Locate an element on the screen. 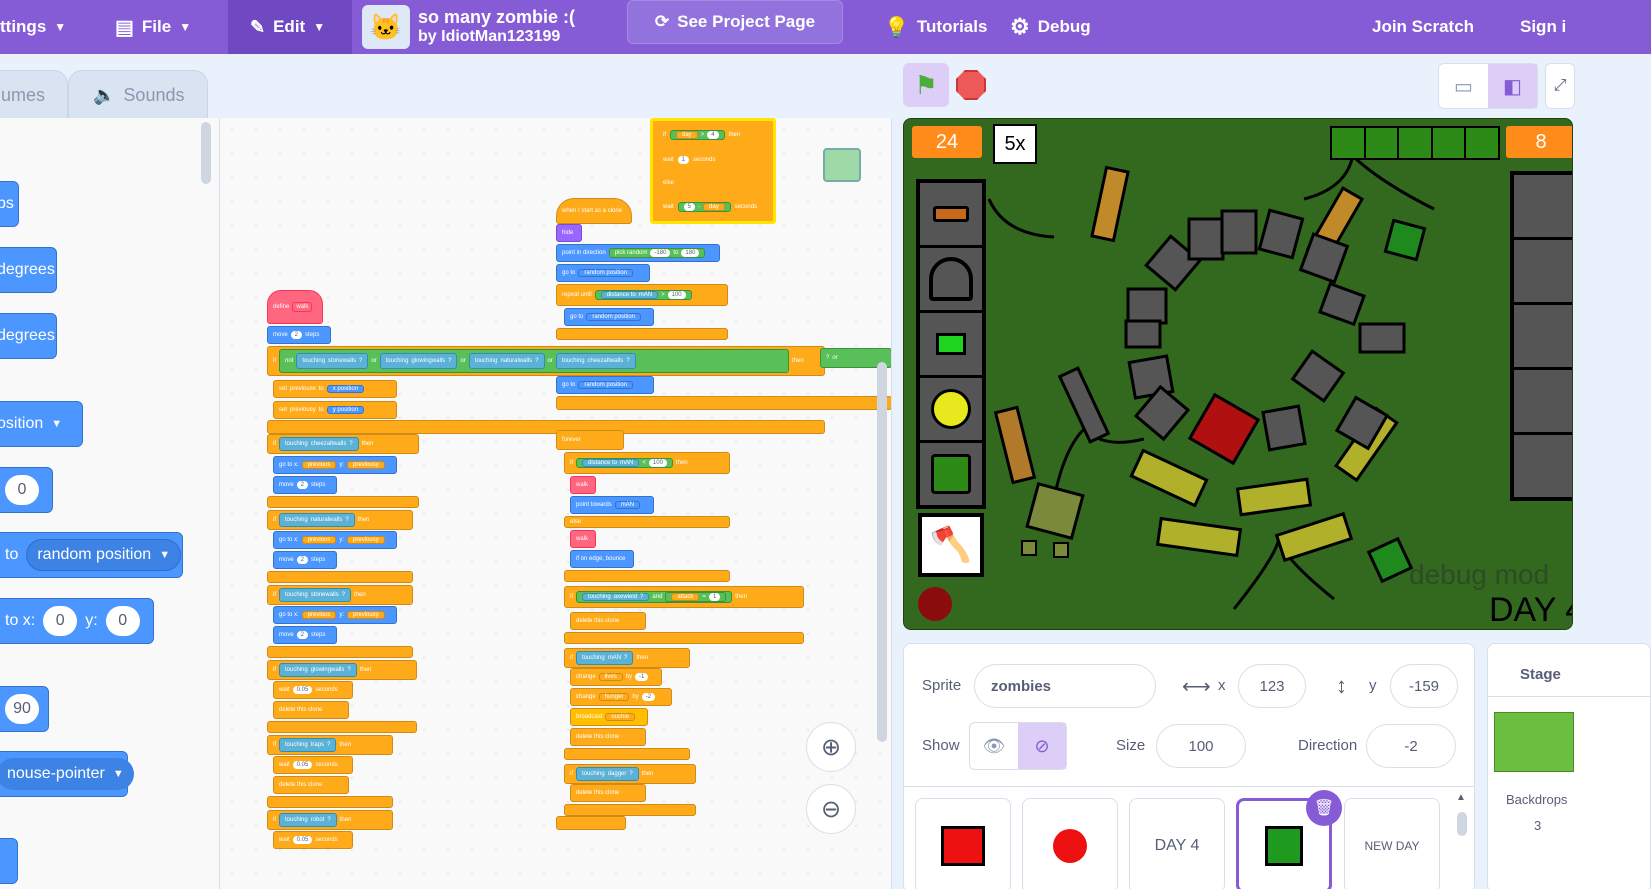 This screenshot has height=889, width=1651. move-steps-block: ps is located at coordinates (9, 204).